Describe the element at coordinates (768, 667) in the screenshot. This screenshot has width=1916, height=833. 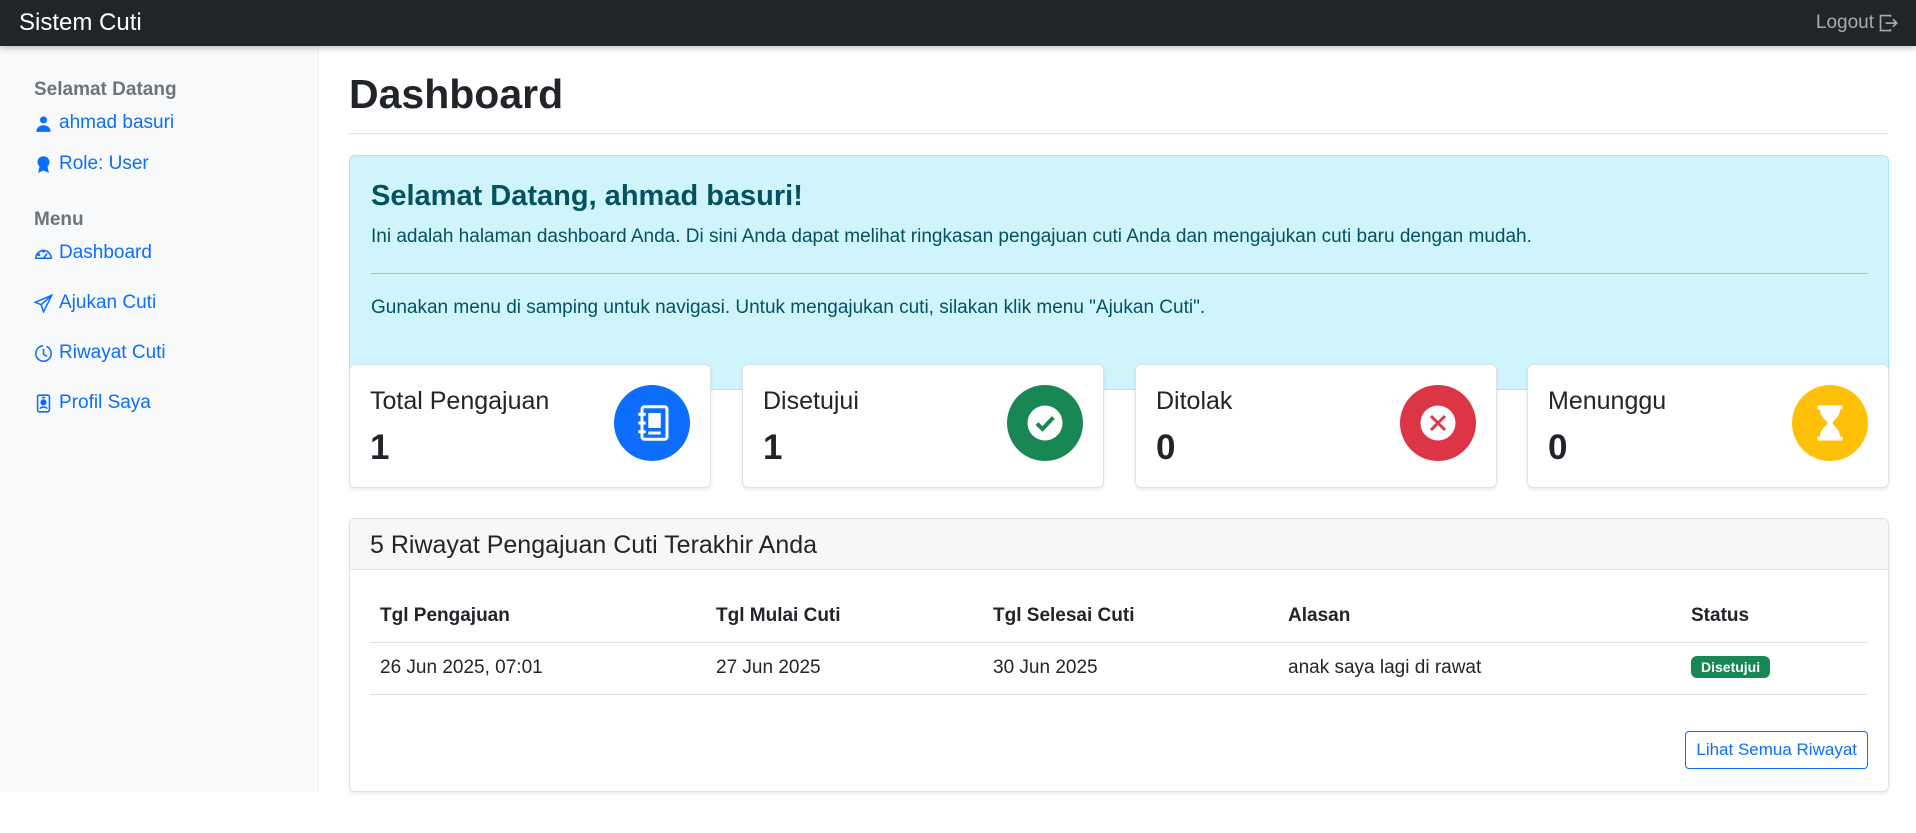
I see `cell-tgl-mulai: 27 Jun 2025` at that location.